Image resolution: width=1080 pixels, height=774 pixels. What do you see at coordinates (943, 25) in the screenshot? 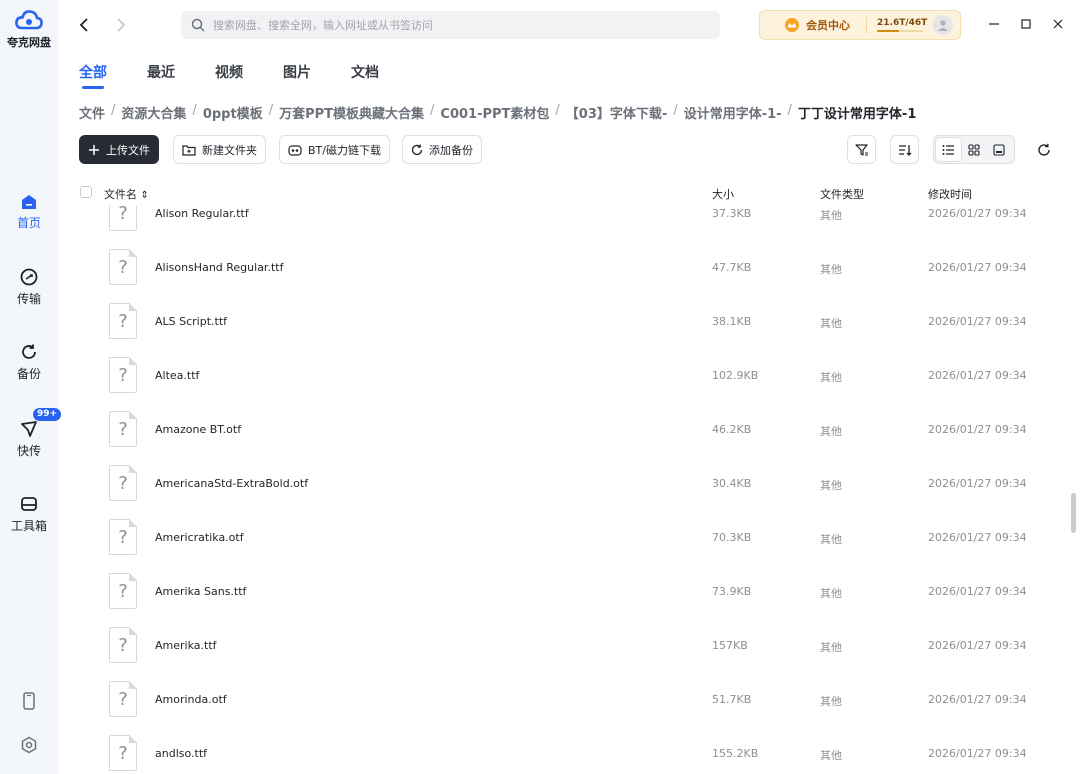
I see `avatar` at bounding box center [943, 25].